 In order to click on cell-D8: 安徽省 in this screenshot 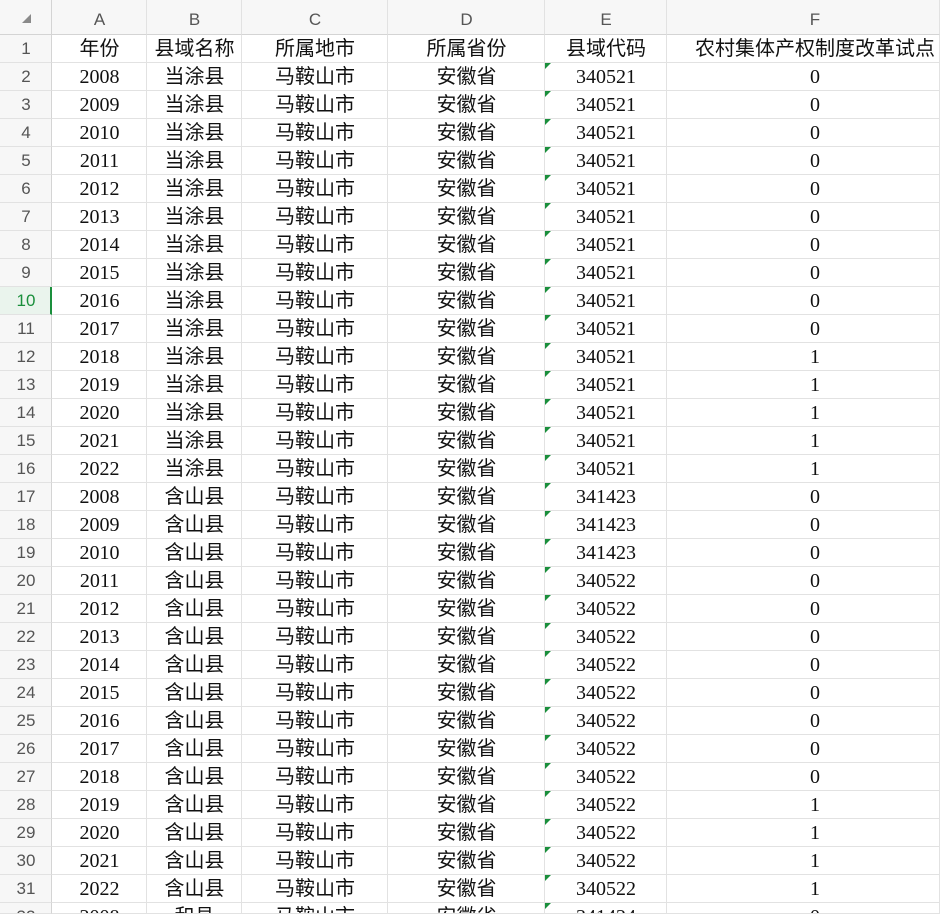, I will do `click(466, 245)`.